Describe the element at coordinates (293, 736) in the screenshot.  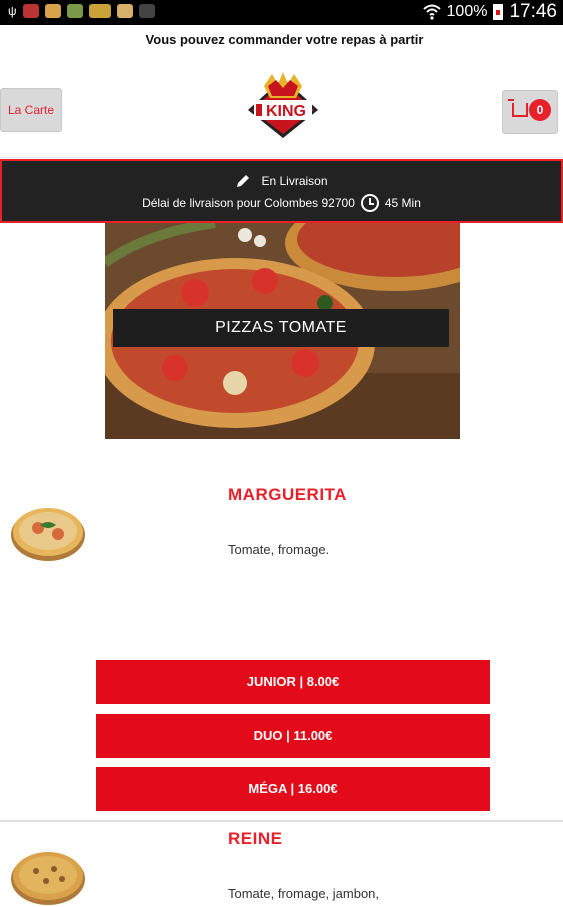
I see `size-duo-button: DUO | 11.00€` at that location.